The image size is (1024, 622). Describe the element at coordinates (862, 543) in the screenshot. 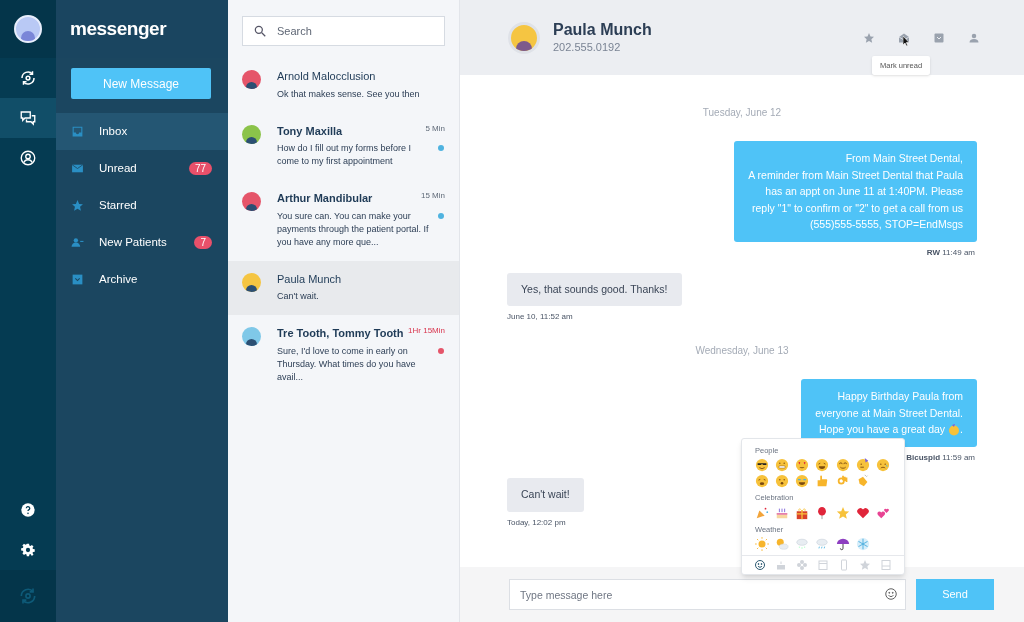

I see `snowflake-icon` at that location.